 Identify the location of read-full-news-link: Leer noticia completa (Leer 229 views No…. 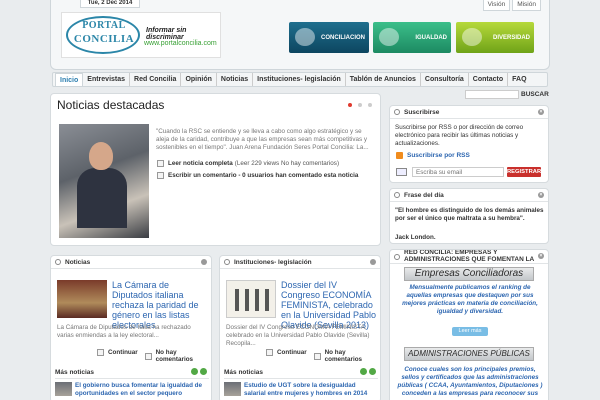
(248, 163).